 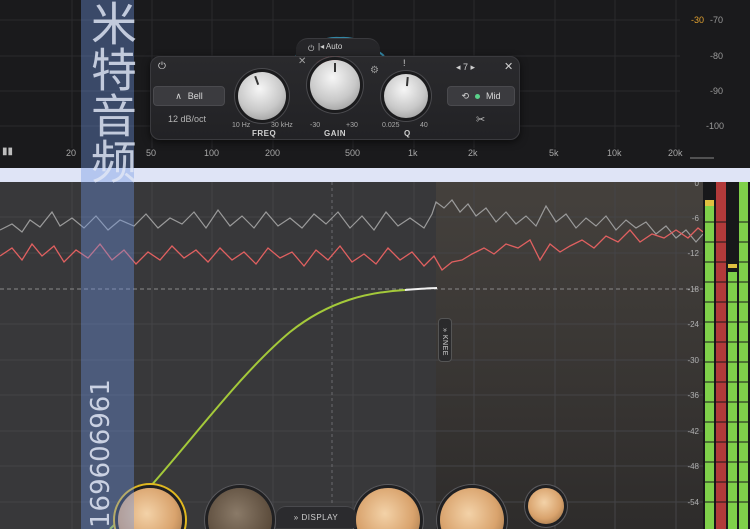 I want to click on freq-max-label: 30 kHz, so click(x=282, y=125).